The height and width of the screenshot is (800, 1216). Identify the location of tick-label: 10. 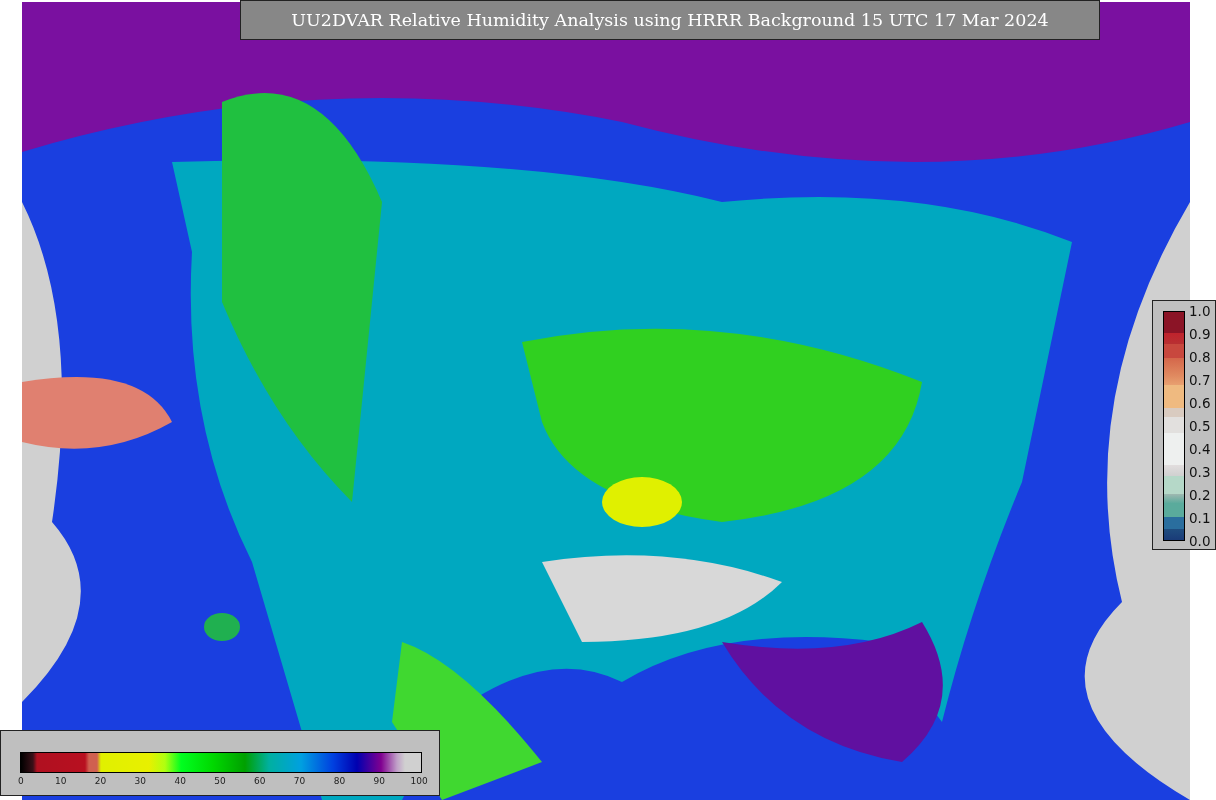
(61, 781).